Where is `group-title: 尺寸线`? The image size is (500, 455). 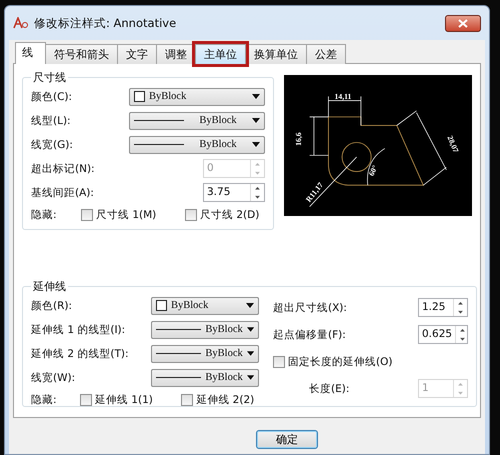
group-title: 尺寸线 is located at coordinates (49, 77).